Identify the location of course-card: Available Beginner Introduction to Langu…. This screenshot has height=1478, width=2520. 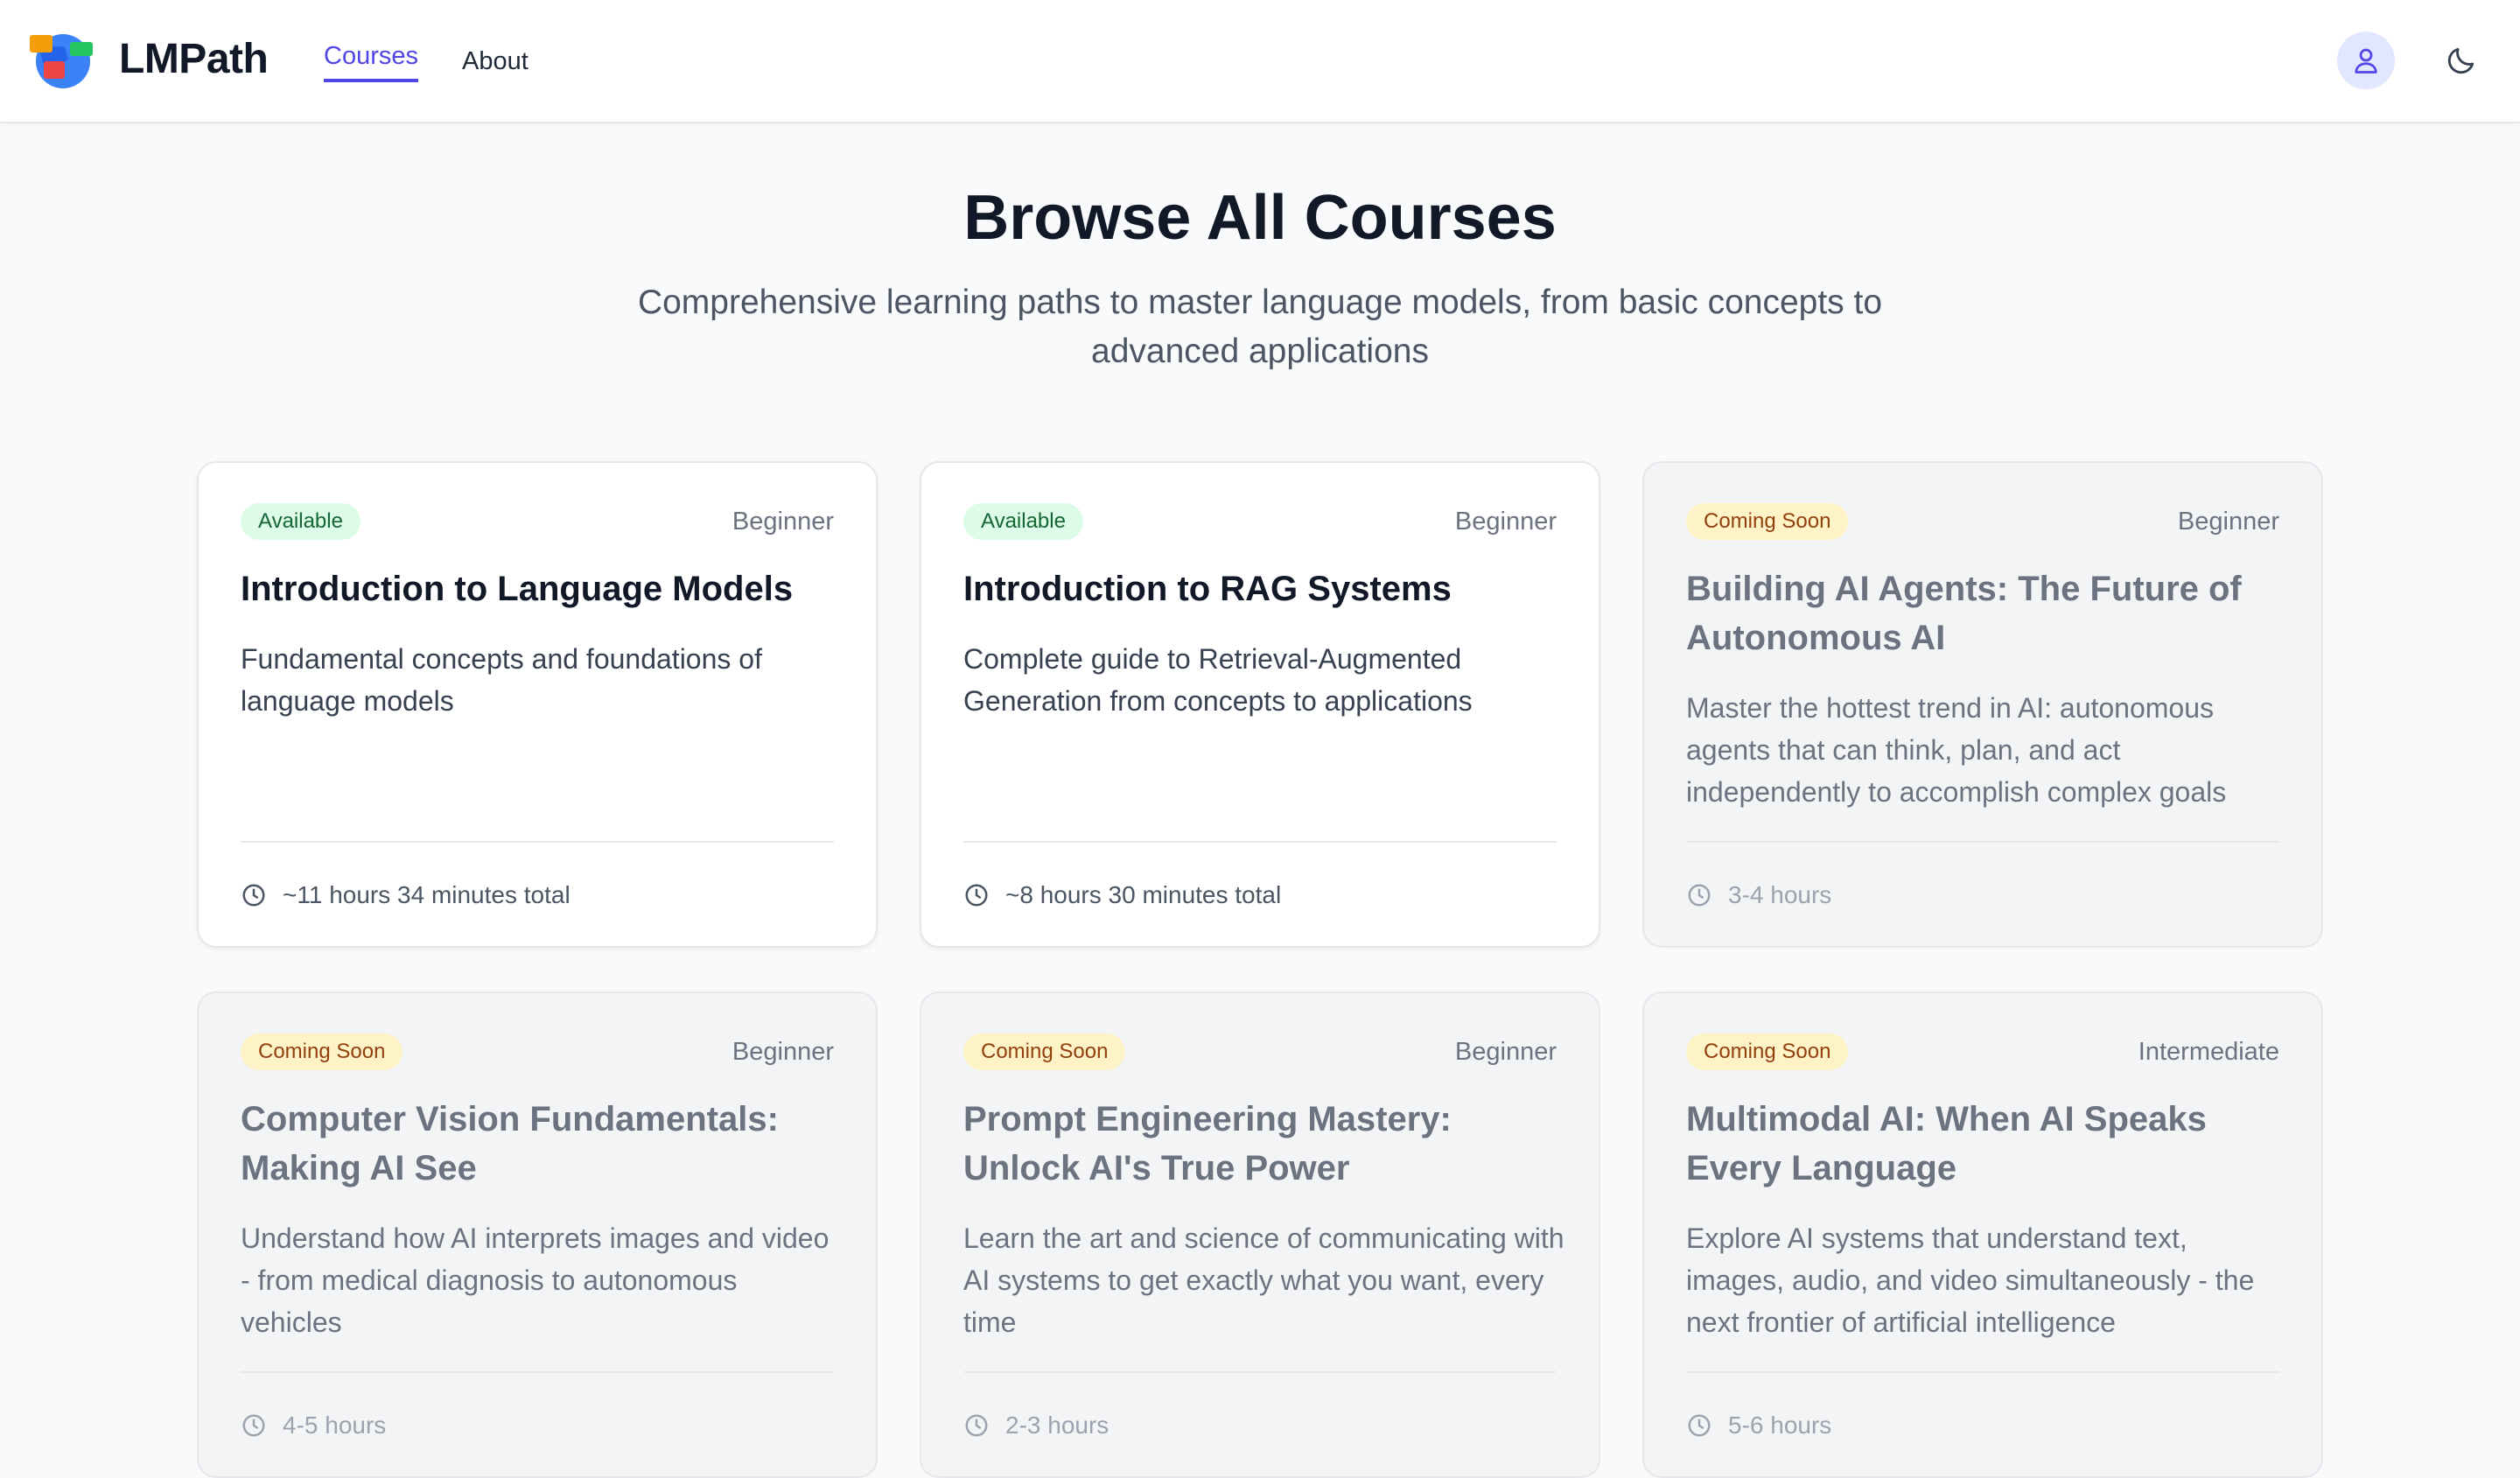
(537, 704).